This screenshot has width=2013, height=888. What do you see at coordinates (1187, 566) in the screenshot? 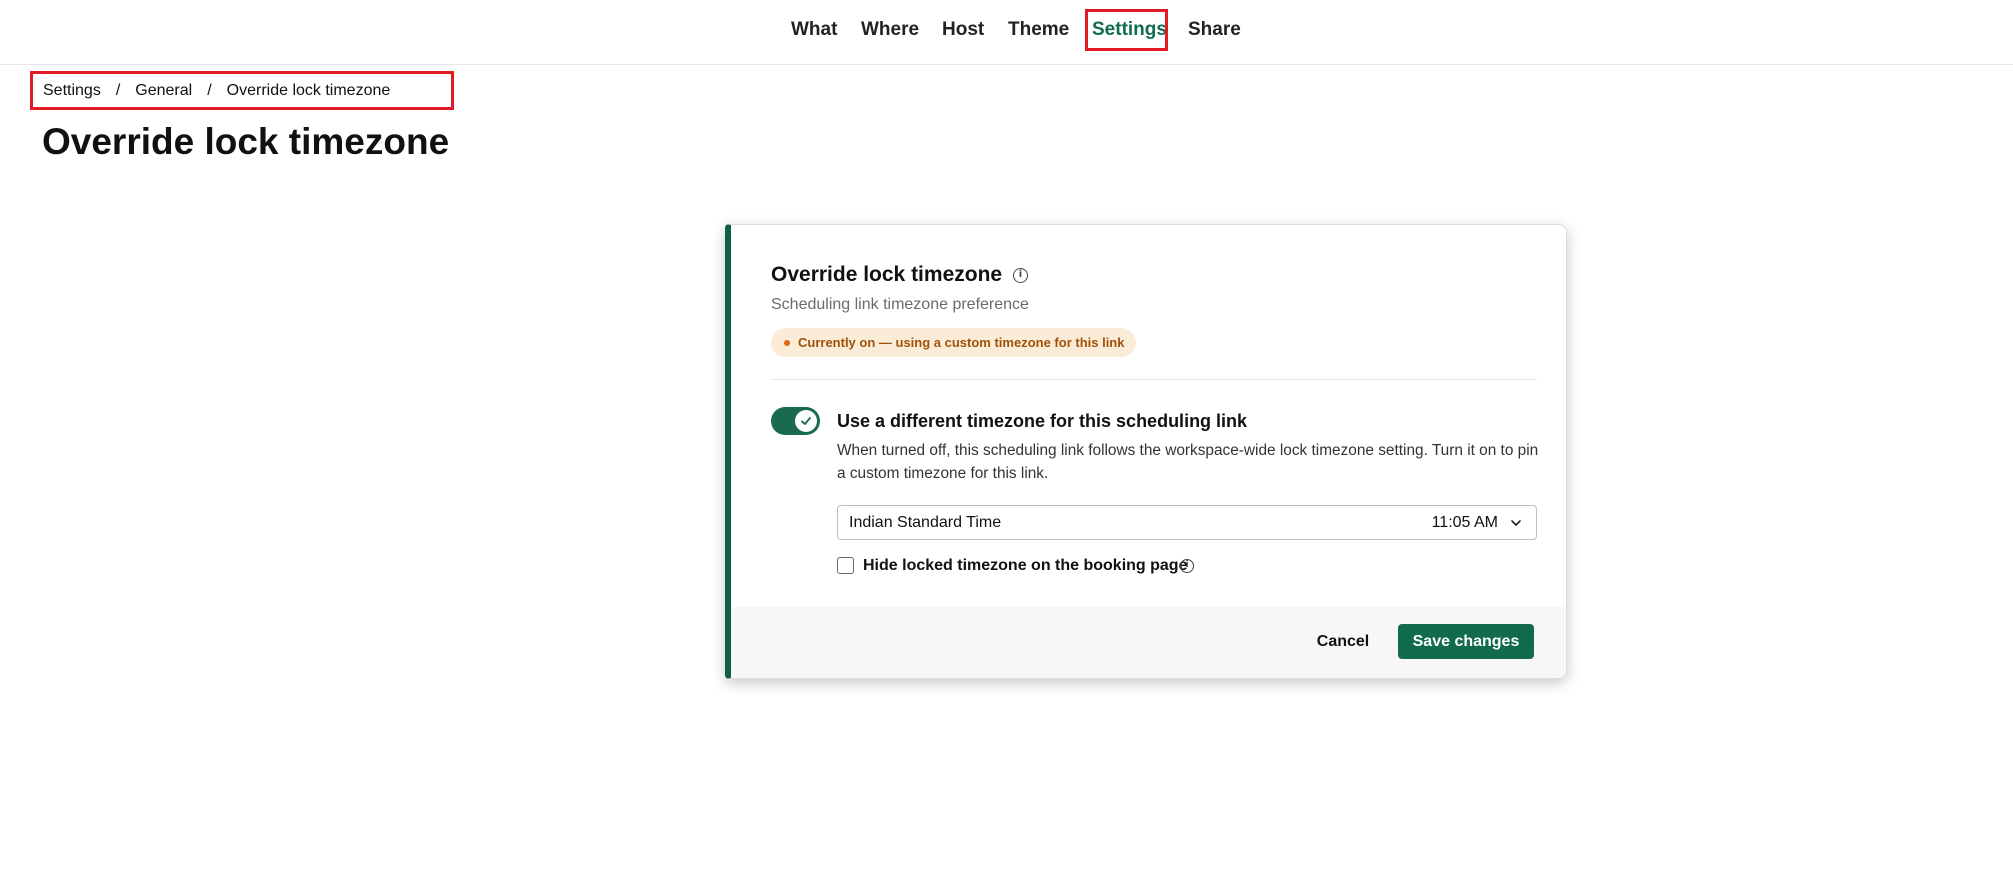
I see `checkbox-info-icon: i` at bounding box center [1187, 566].